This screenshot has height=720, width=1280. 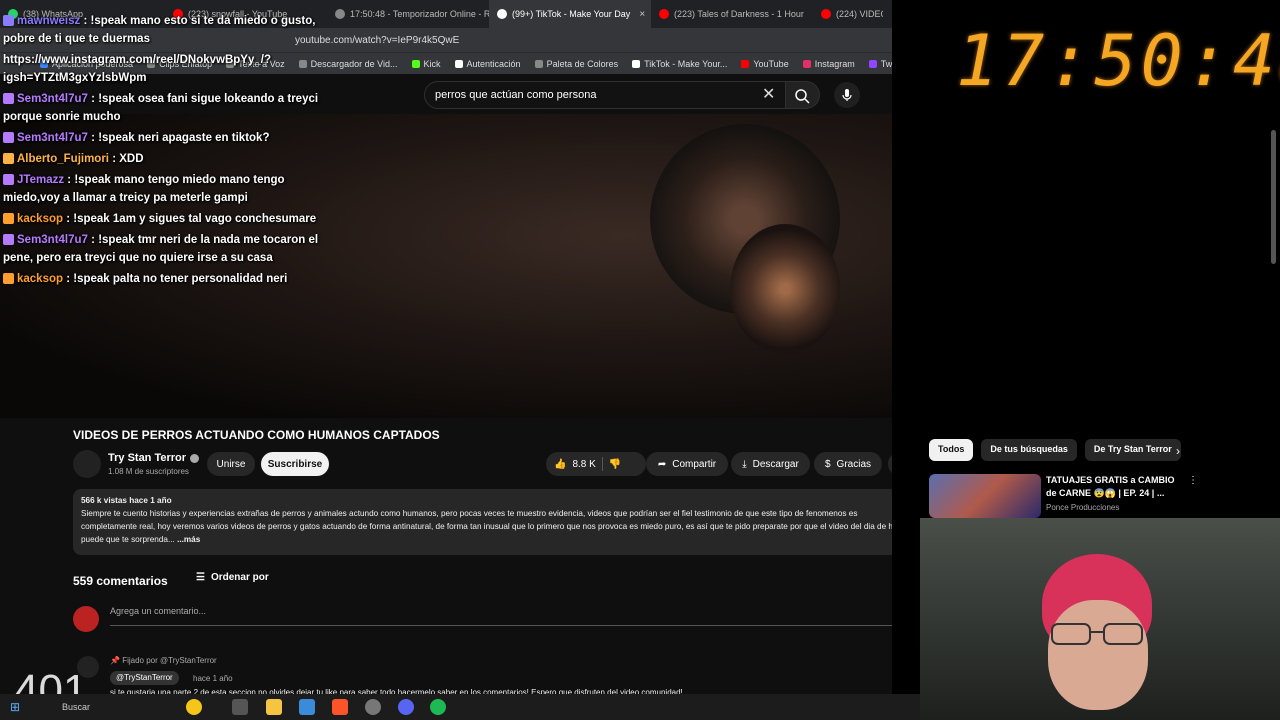 What do you see at coordinates (1273, 197) in the screenshot?
I see `page-scrollbar` at bounding box center [1273, 197].